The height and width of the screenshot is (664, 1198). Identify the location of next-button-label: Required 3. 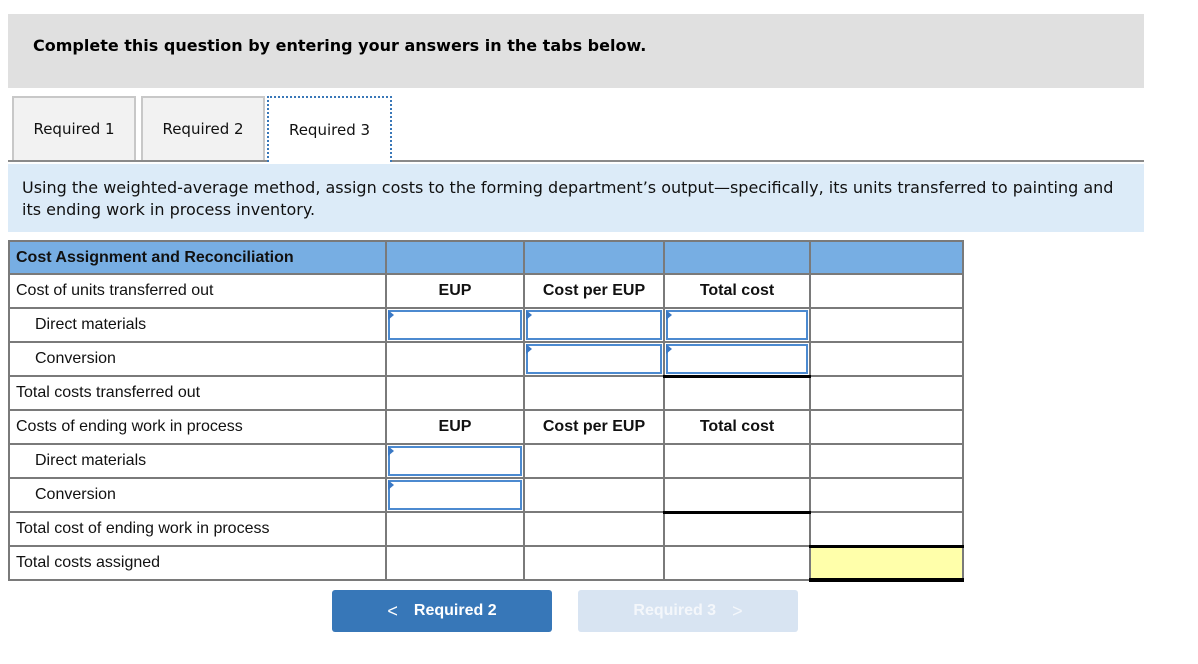
(675, 610).